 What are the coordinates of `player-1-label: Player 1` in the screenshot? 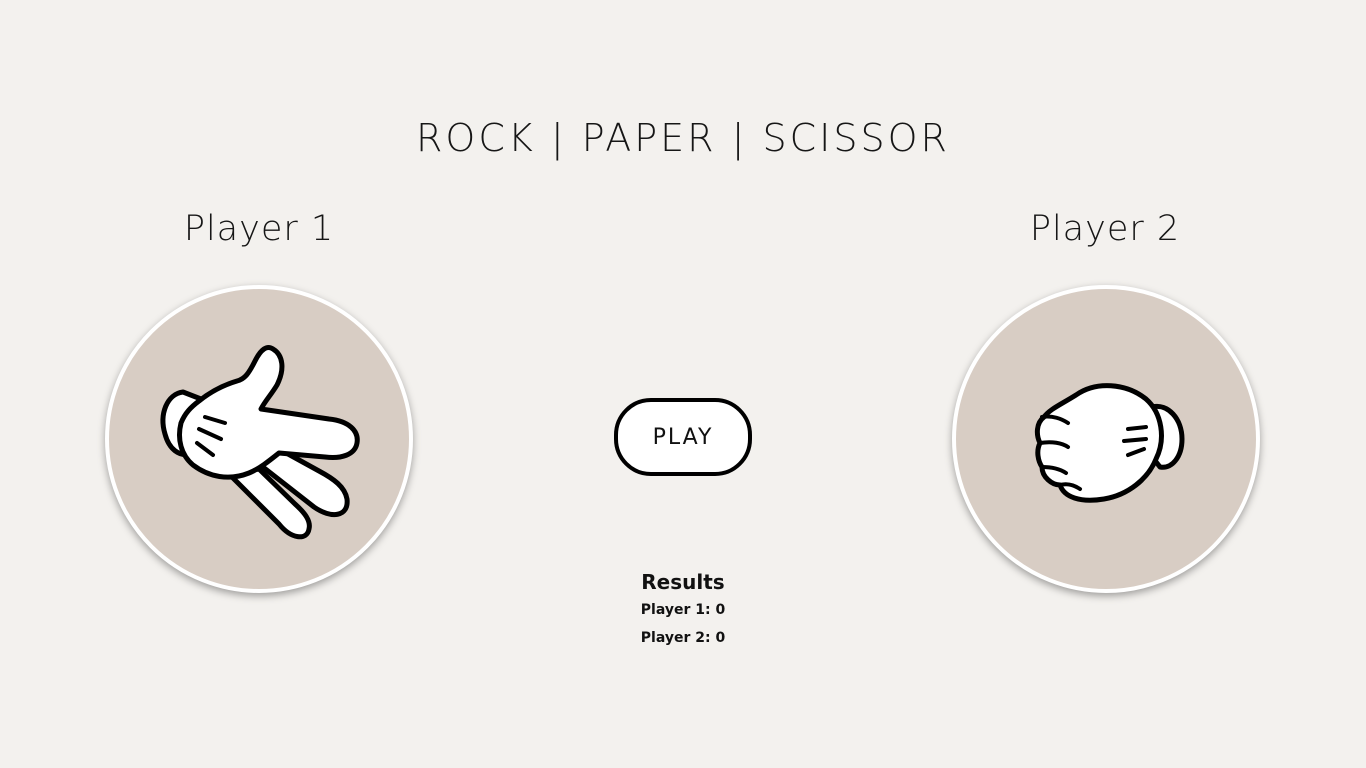 It's located at (259, 229).